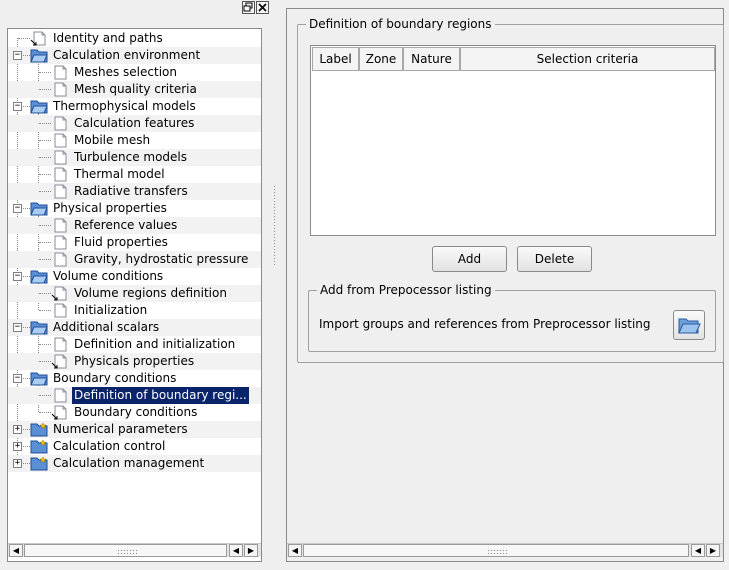 The image size is (729, 570). Describe the element at coordinates (16, 550) in the screenshot. I see `scroll-left-button: ◀` at that location.